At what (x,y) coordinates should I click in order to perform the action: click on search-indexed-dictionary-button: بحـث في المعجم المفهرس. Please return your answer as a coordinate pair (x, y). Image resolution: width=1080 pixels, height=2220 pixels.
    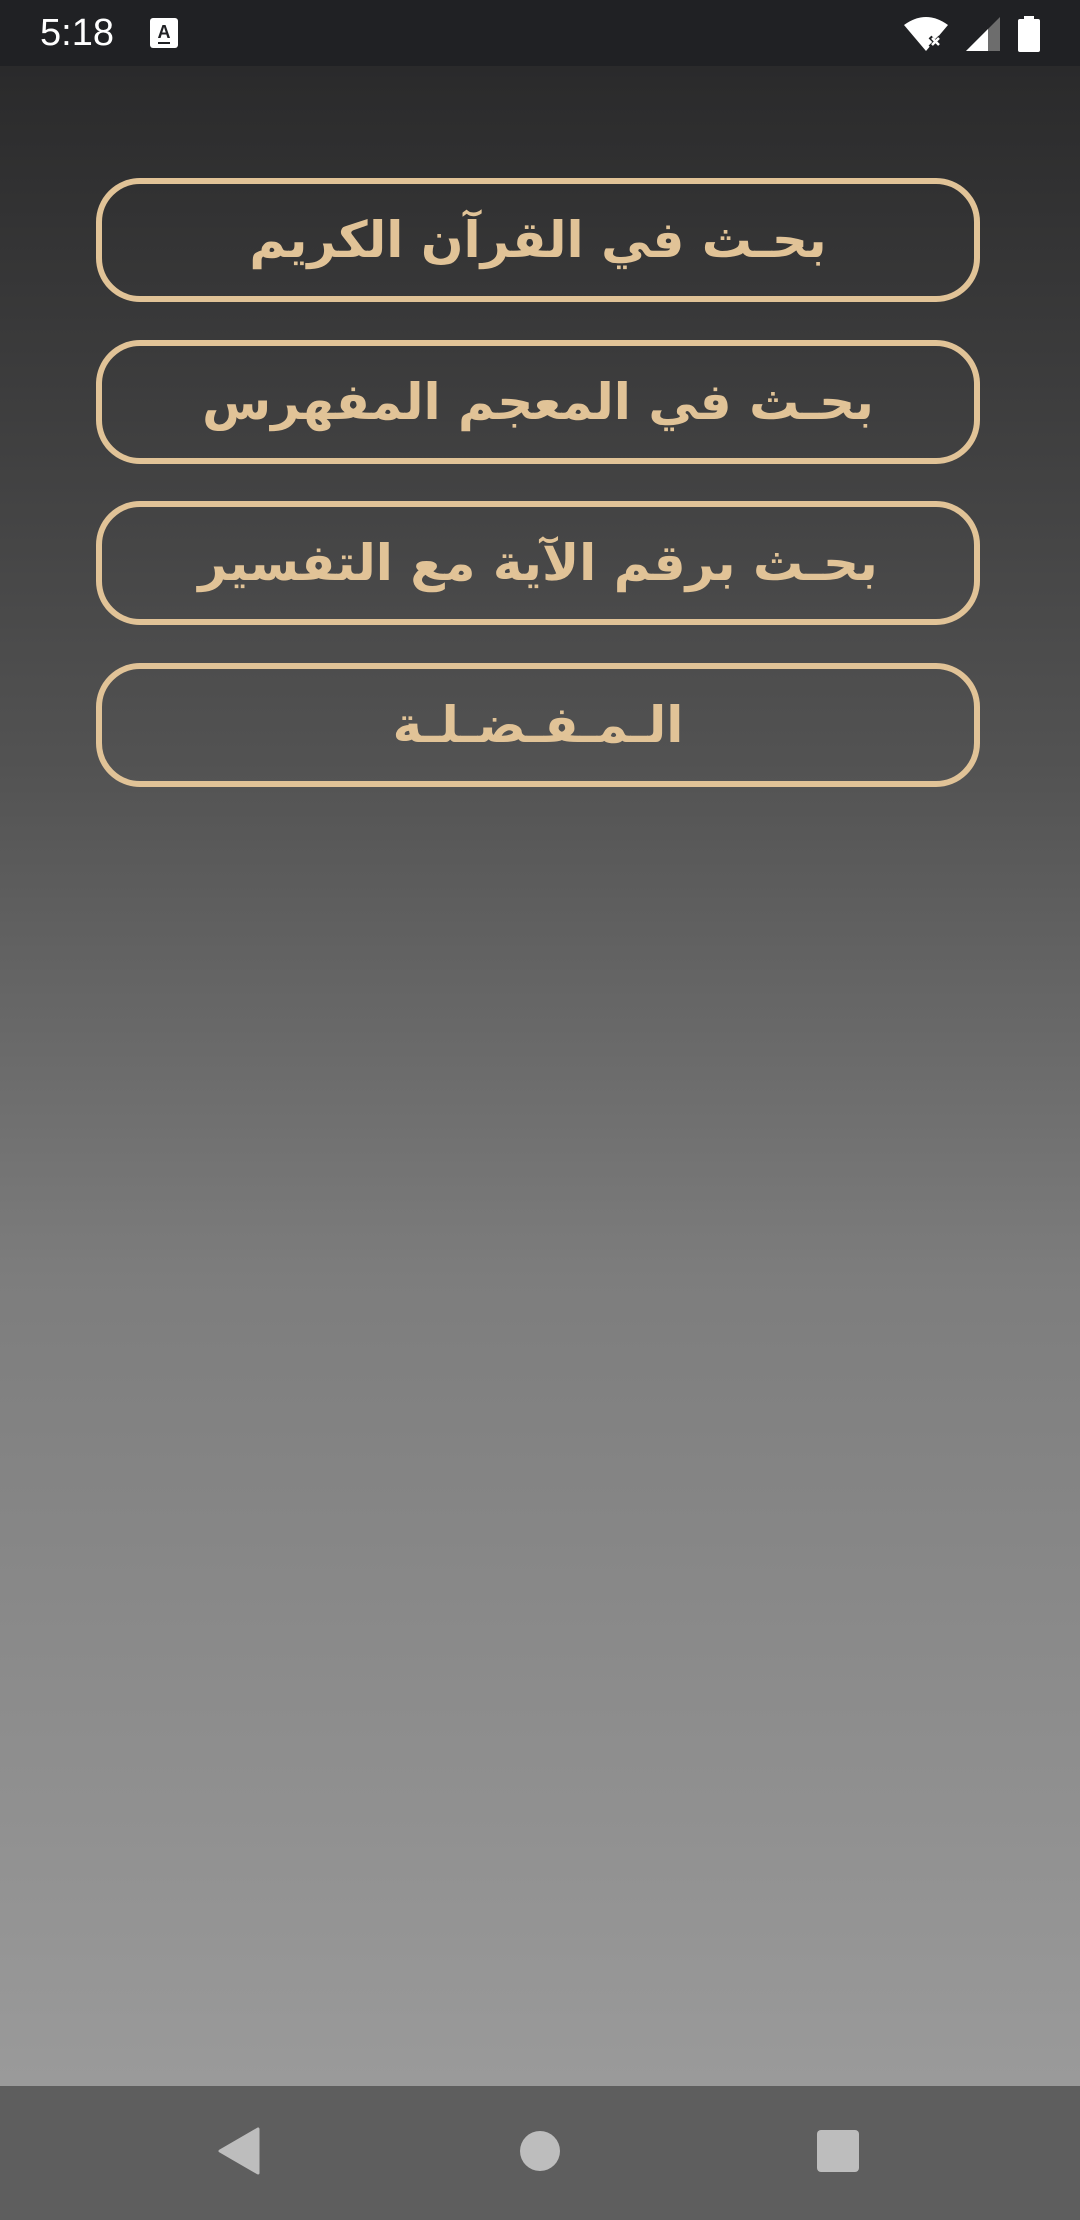
    Looking at the image, I should click on (538, 402).